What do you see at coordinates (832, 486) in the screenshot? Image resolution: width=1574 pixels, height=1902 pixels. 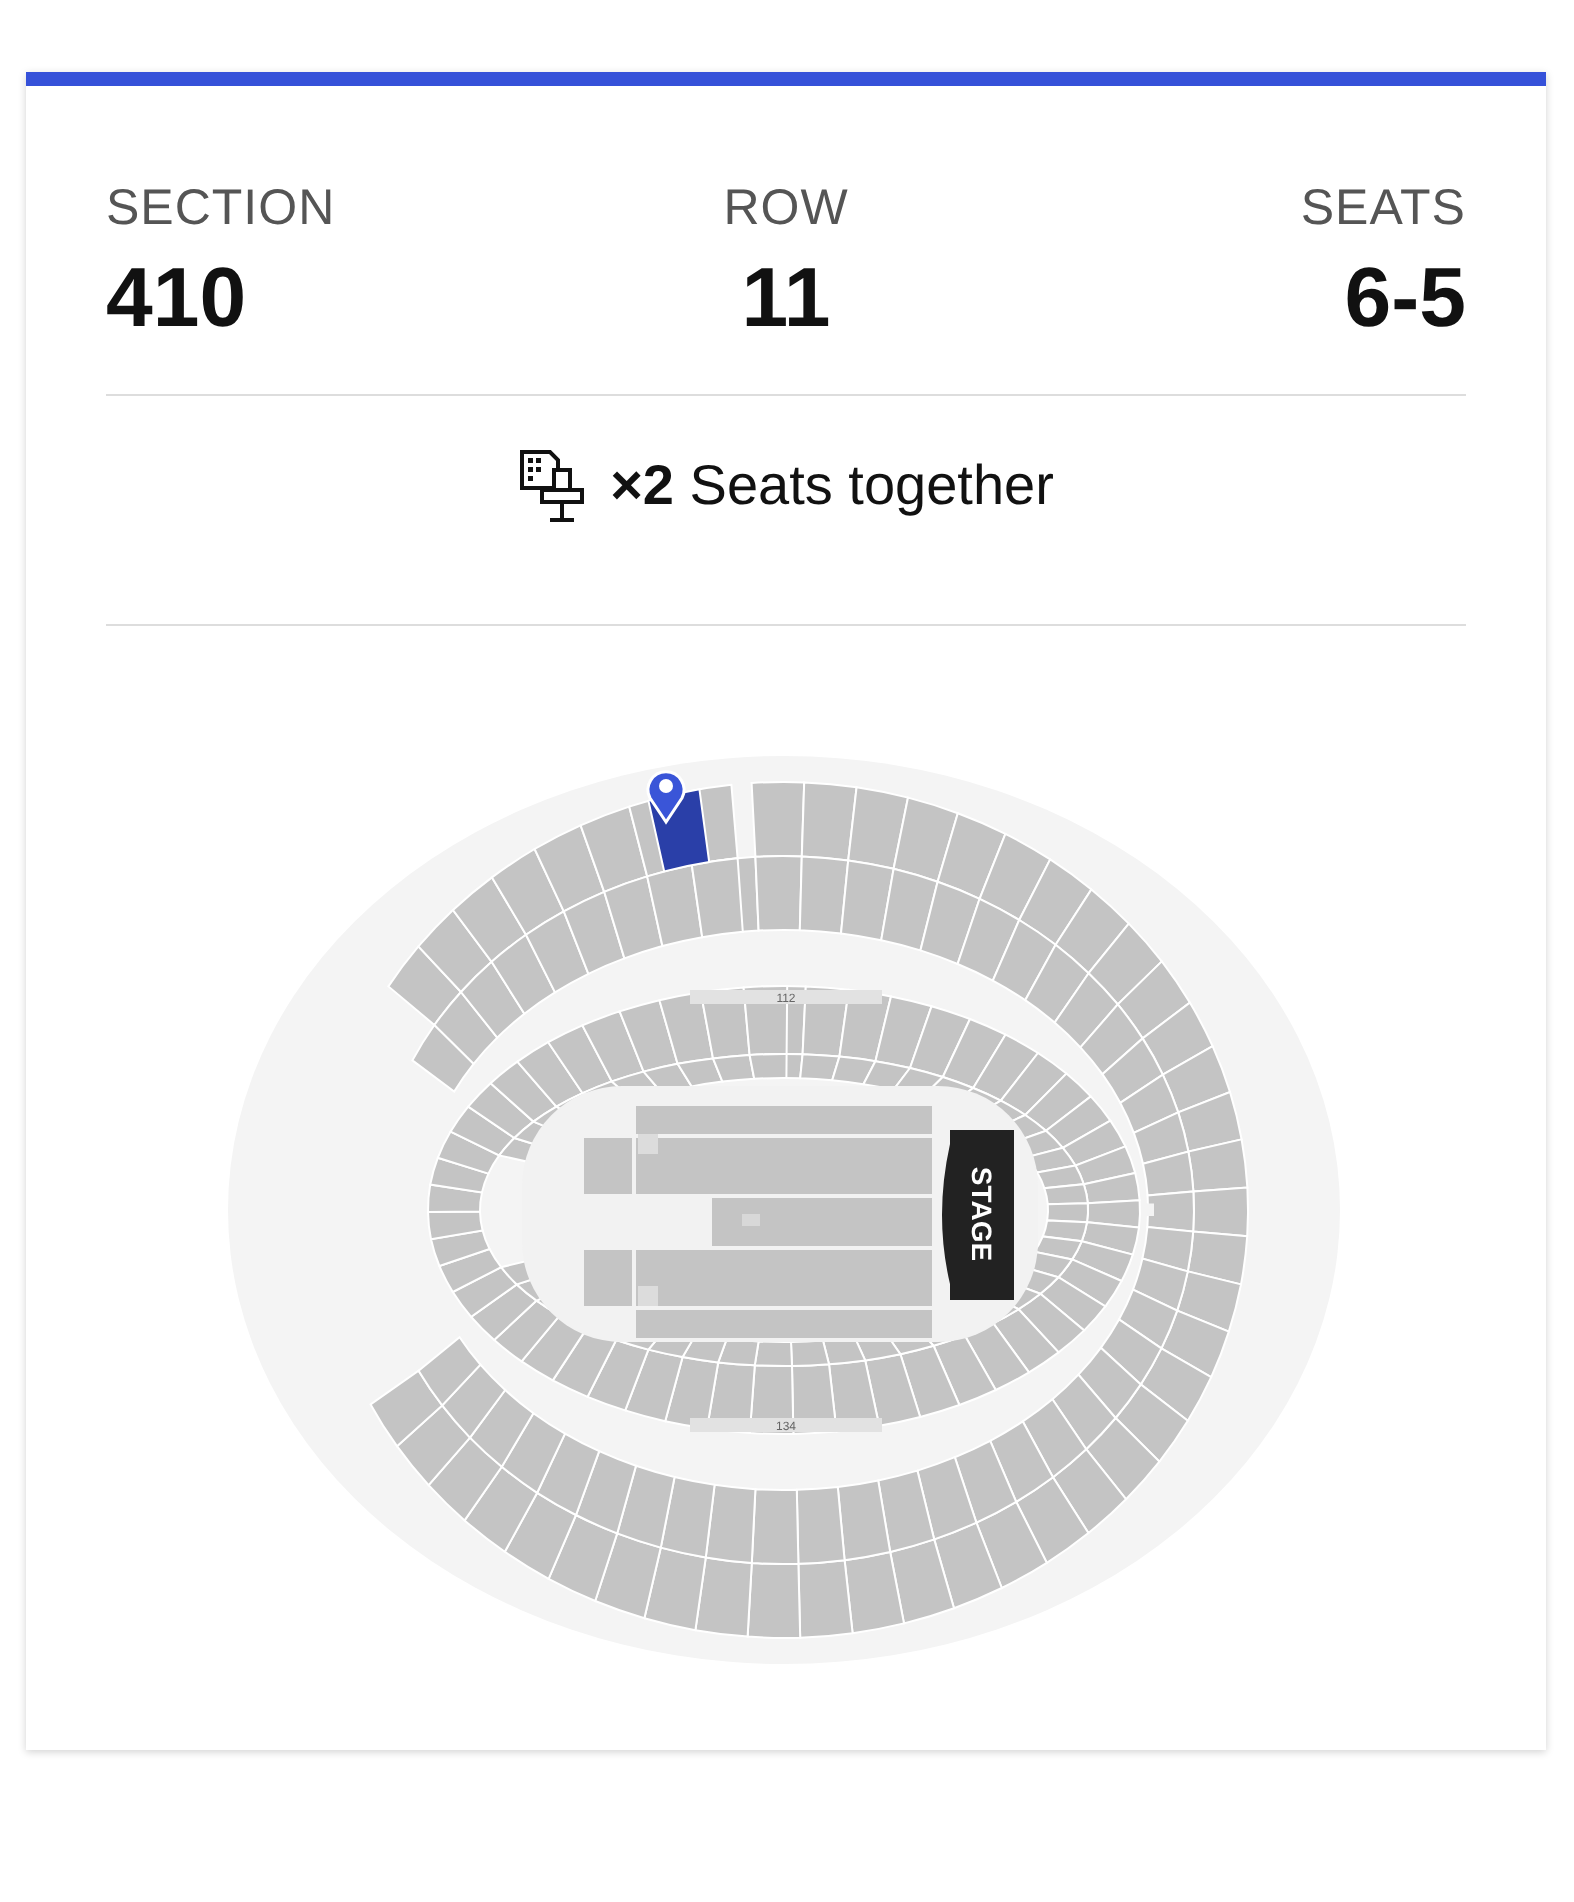 I see `seats-together-text: ×2 Seats together` at bounding box center [832, 486].